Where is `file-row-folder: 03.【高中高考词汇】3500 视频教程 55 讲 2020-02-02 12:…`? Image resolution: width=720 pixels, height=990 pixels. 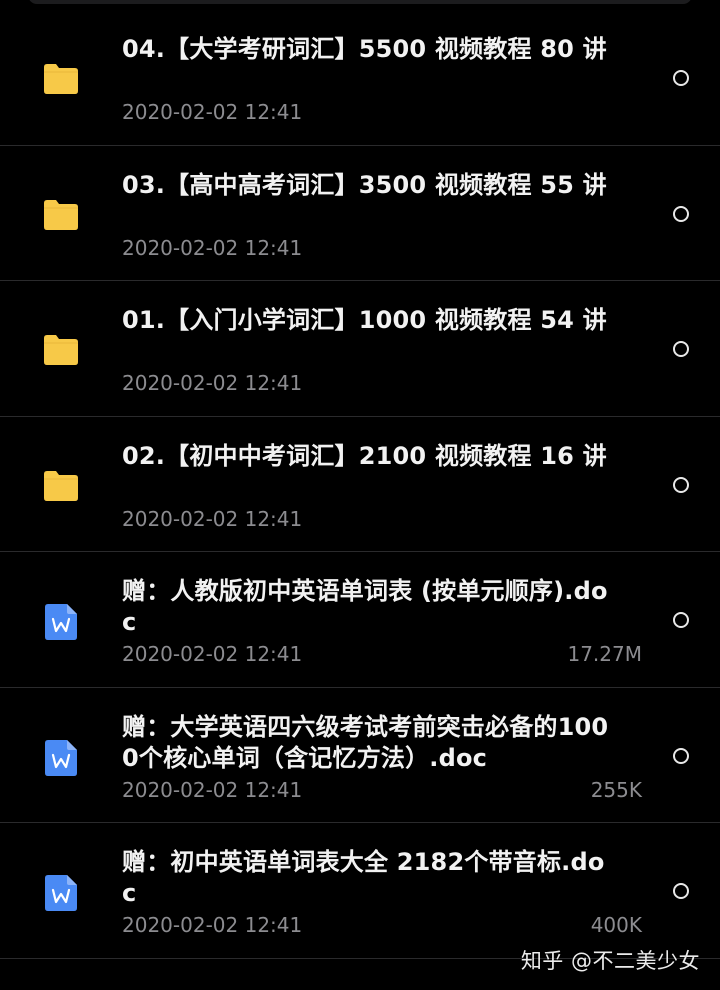 file-row-folder: 03.【高中高考词汇】3500 视频教程 55 讲 2020-02-02 12:… is located at coordinates (360, 213).